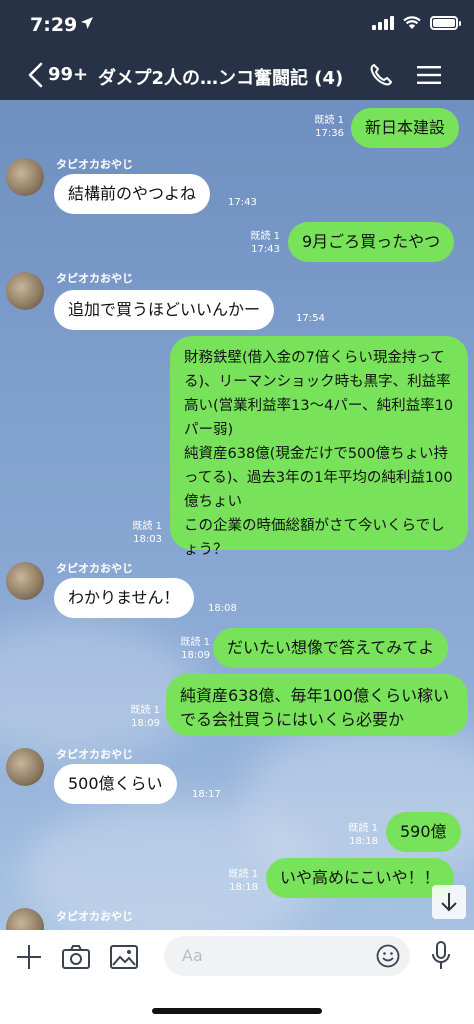 This screenshot has width=474, height=1024. Describe the element at coordinates (87, 23) in the screenshot. I see `location-arrow-icon` at that location.